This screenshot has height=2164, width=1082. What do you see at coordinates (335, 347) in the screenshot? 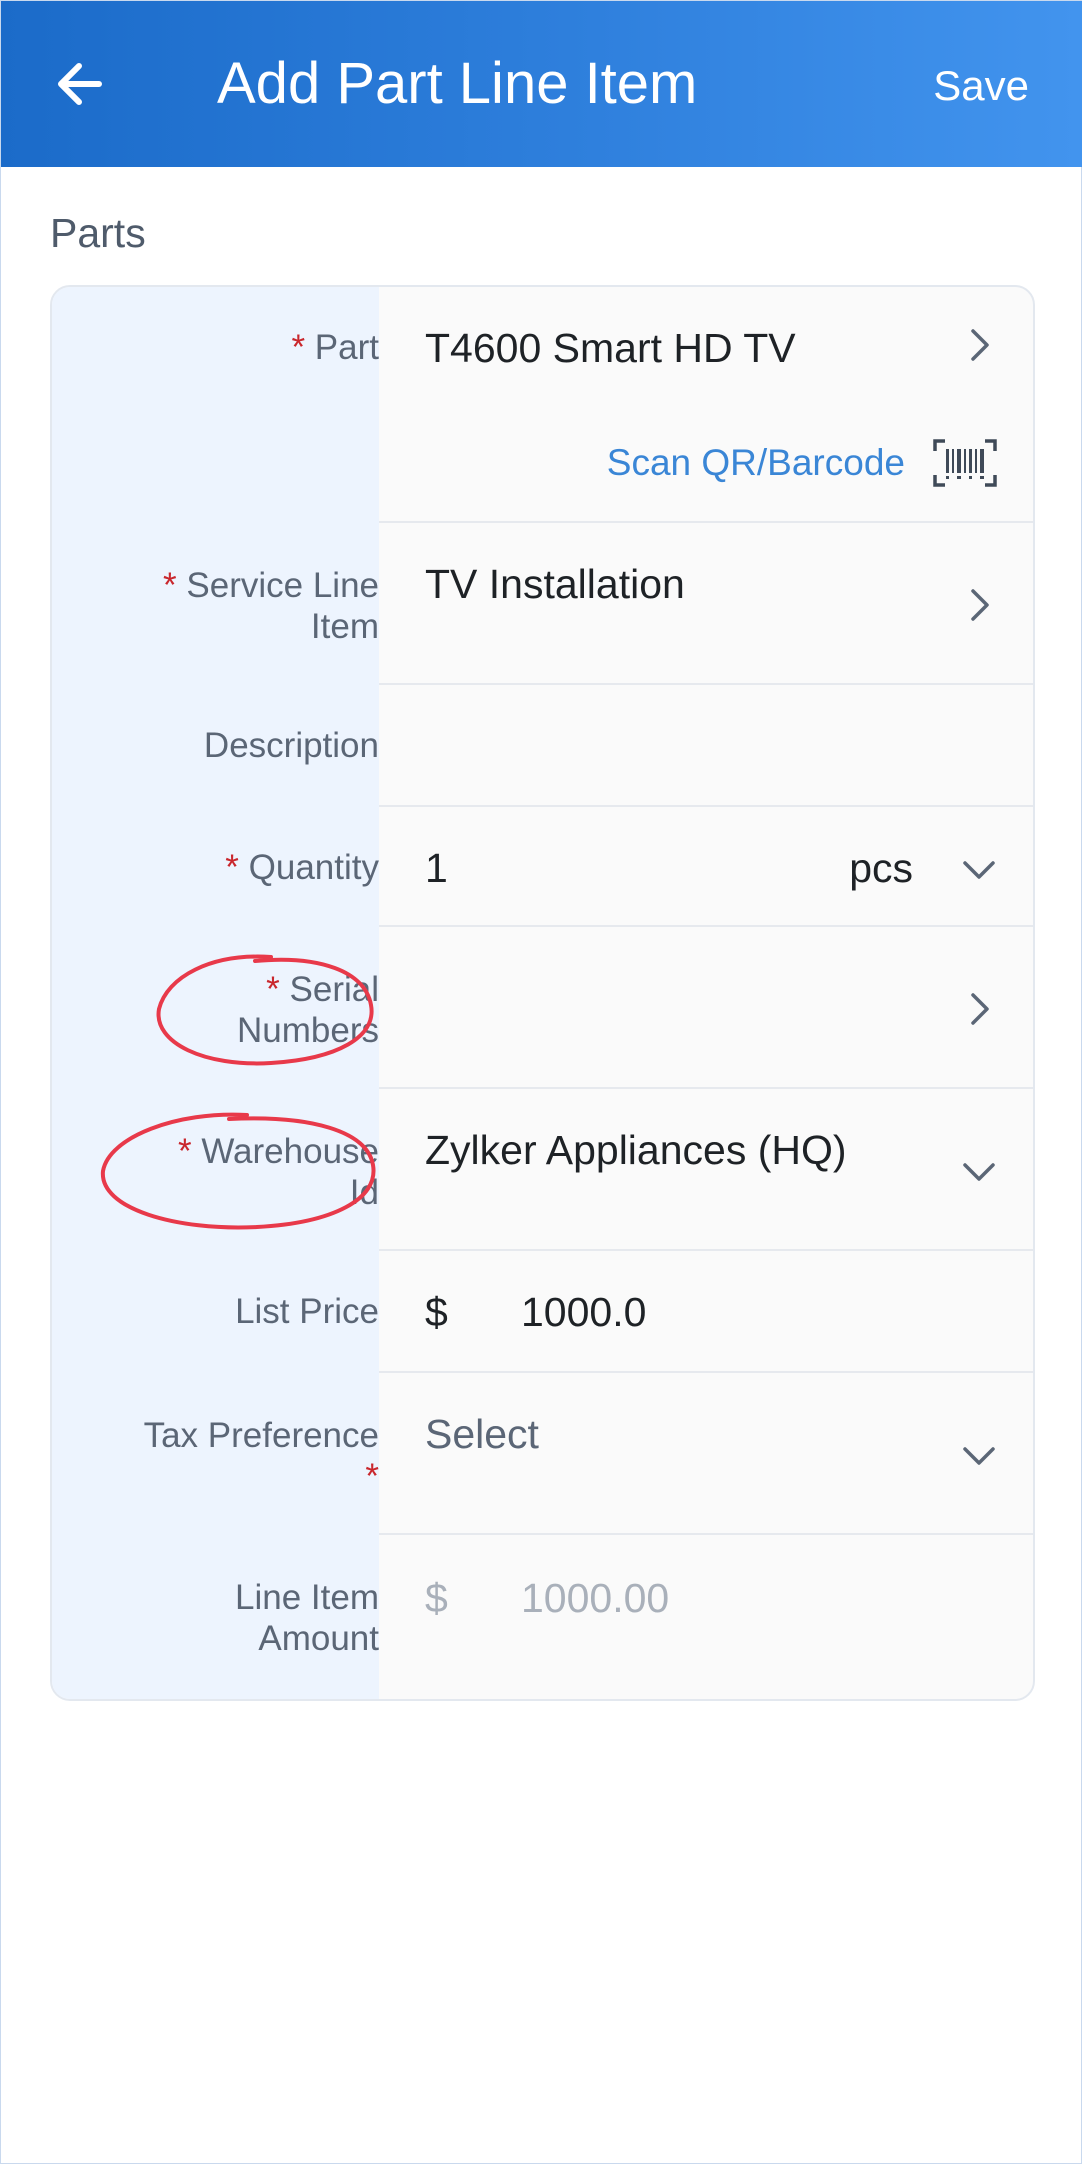
I see `part-label: * Part` at bounding box center [335, 347].